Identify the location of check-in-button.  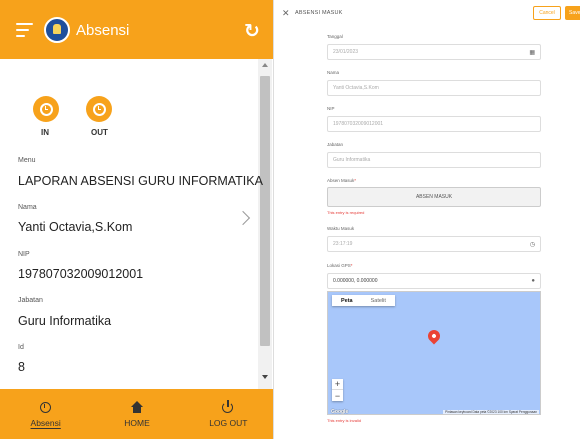
(46, 109).